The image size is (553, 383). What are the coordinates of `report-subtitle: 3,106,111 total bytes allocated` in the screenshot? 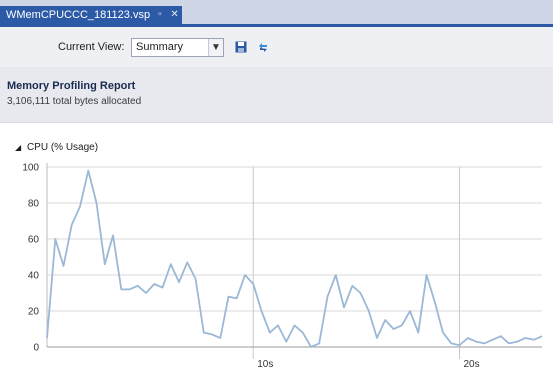 It's located at (74, 101).